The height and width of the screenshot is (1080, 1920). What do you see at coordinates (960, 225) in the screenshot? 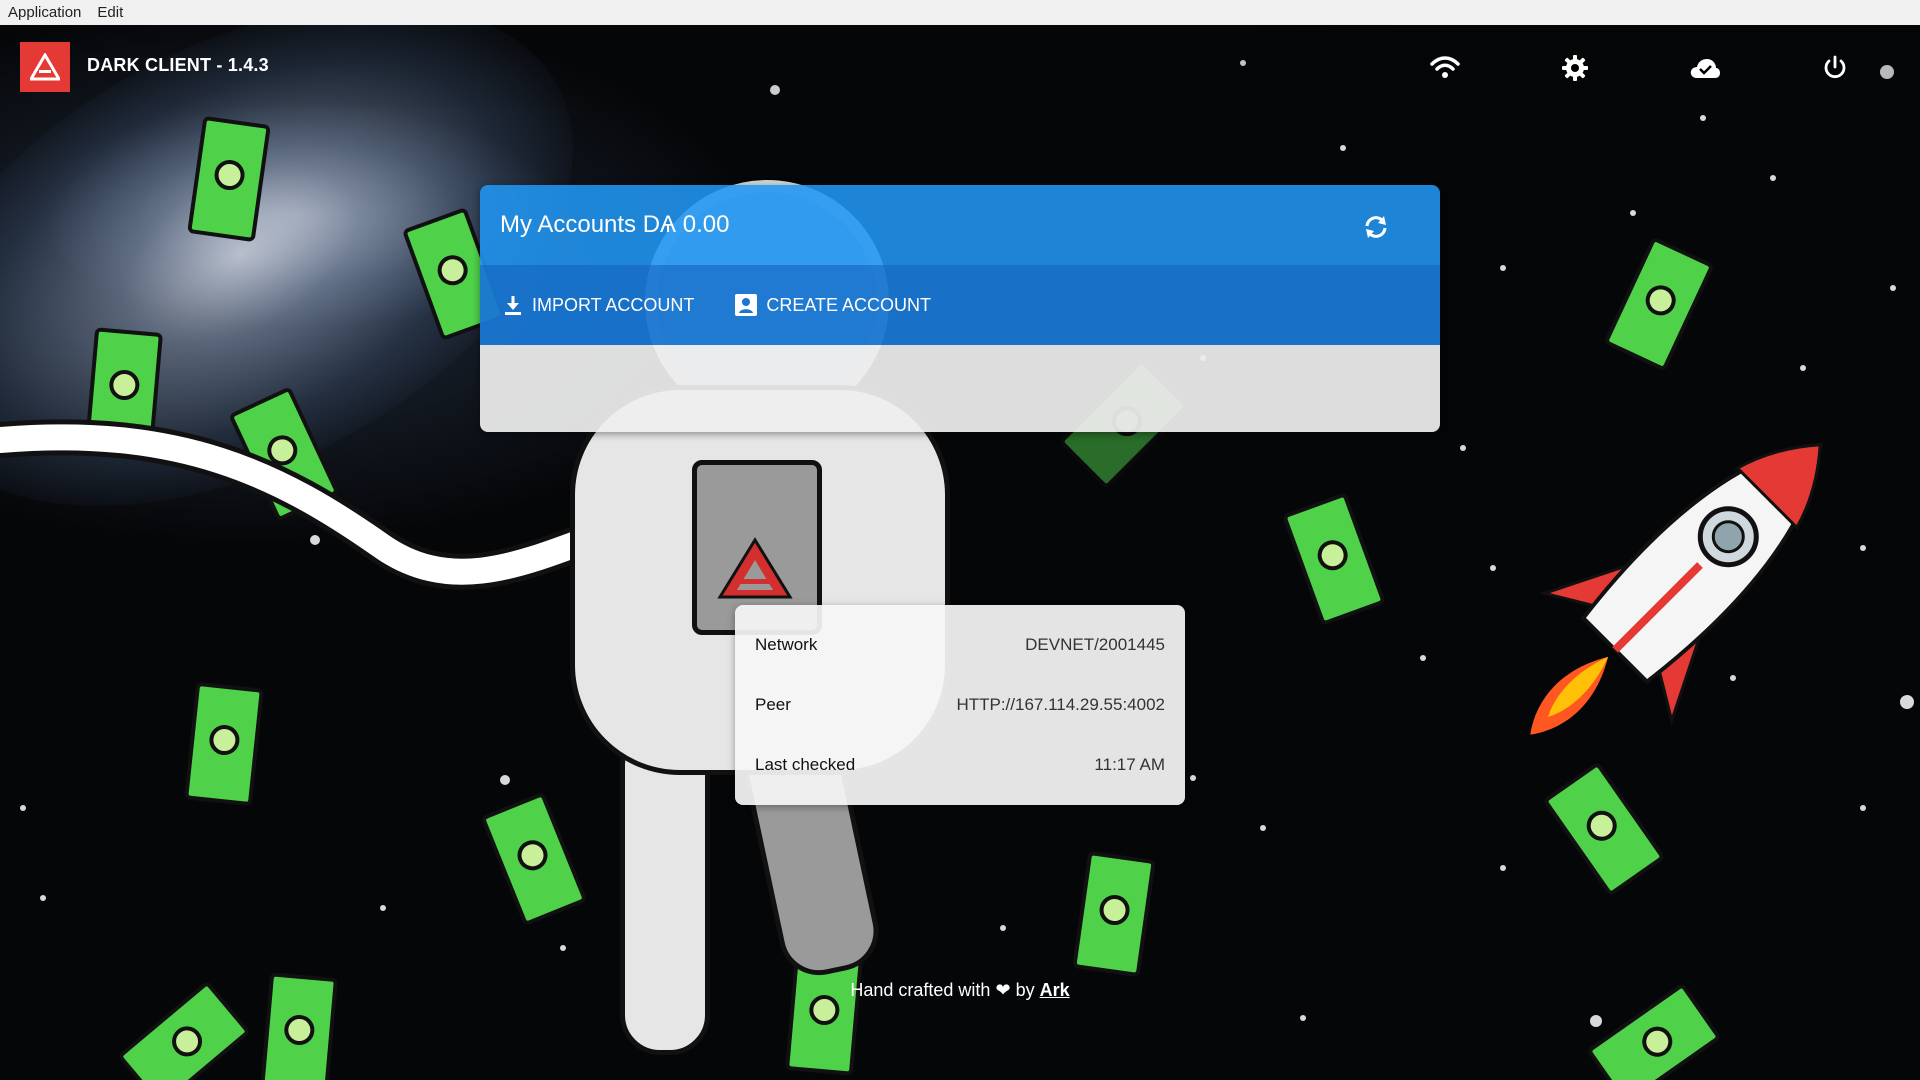
I see `accounts-card-header: My Accounts DѦ 0.00` at bounding box center [960, 225].